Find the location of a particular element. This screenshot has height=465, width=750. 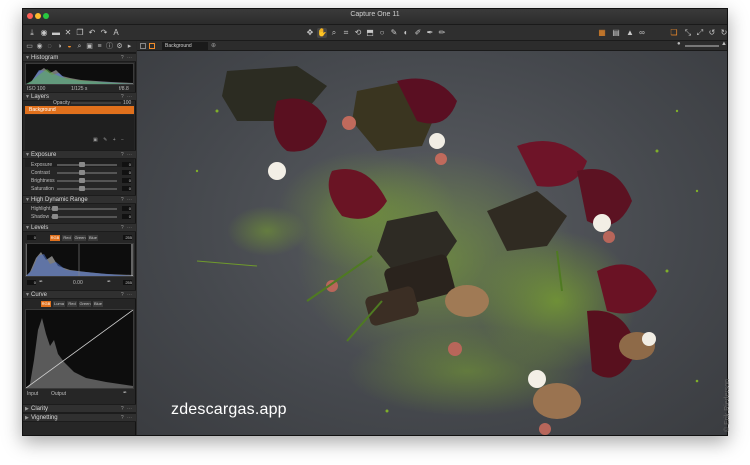

highlight-knob is located at coordinates (55, 208).